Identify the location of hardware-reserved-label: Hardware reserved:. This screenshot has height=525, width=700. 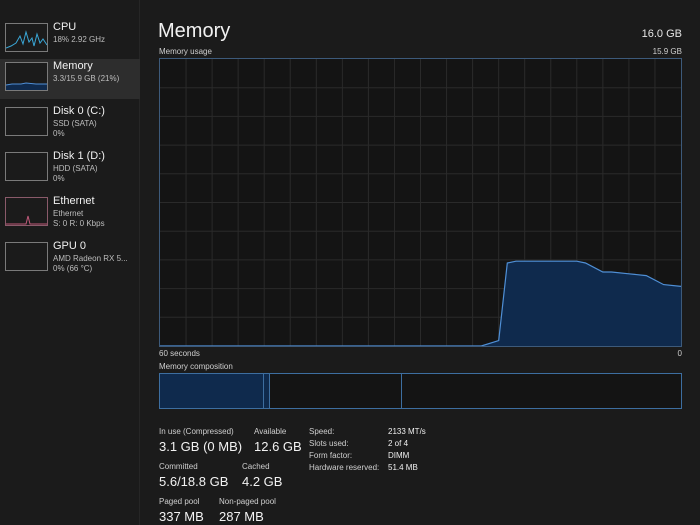
(344, 467).